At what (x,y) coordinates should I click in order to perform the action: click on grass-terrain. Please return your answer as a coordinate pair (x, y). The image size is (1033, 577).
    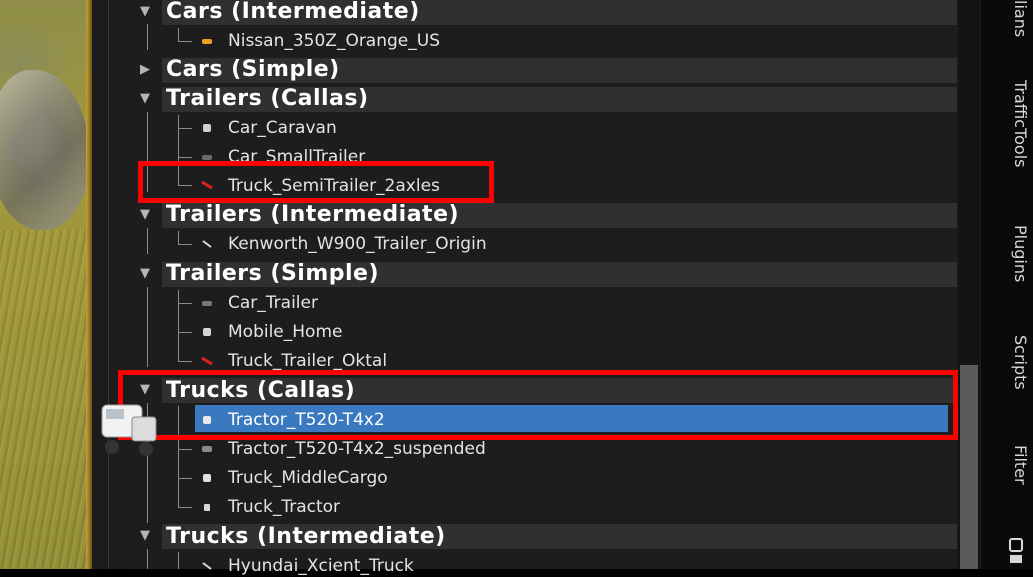
    Looking at the image, I should click on (46, 399).